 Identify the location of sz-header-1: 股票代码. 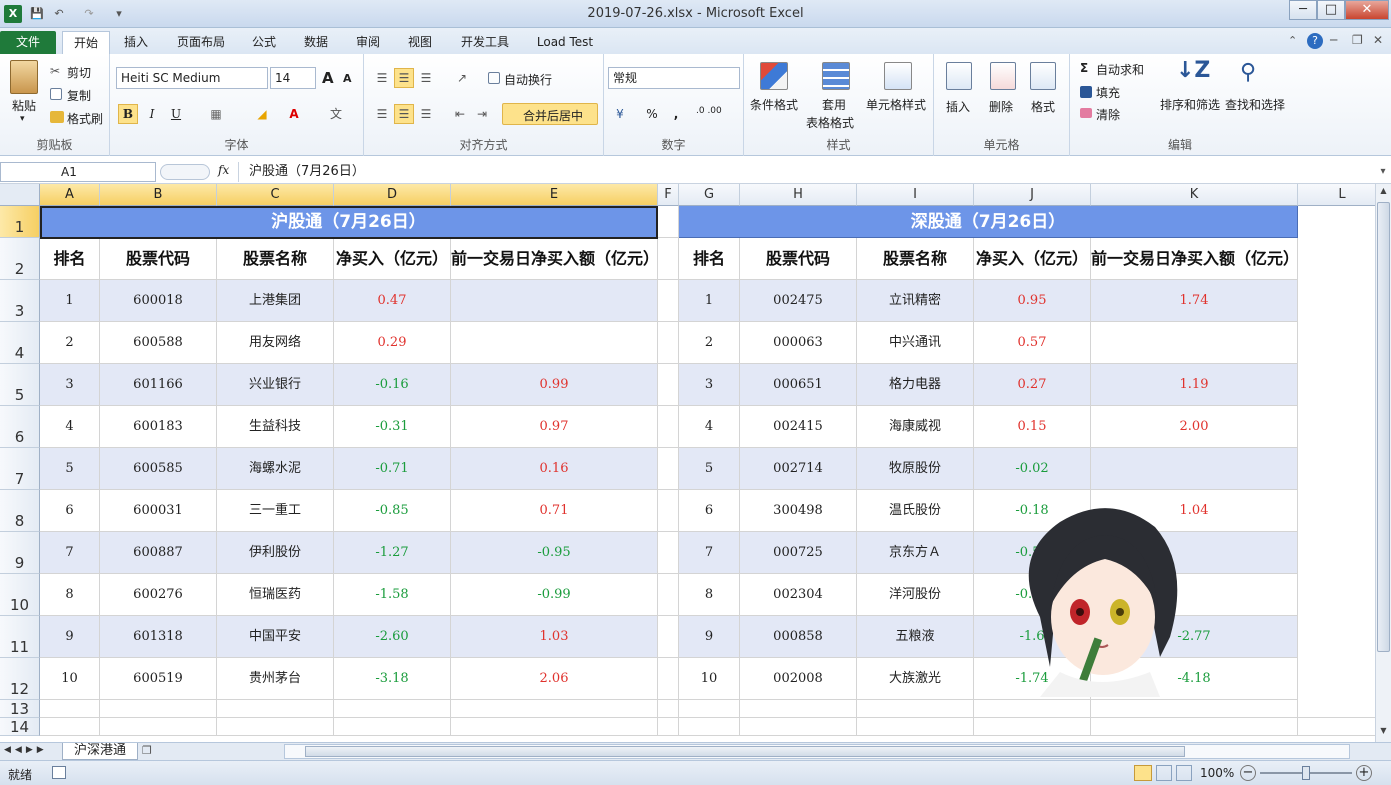
(798, 259).